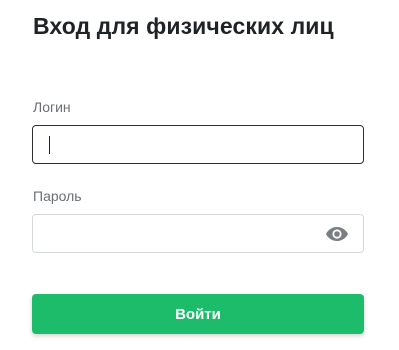 This screenshot has height=350, width=399. Describe the element at coordinates (183, 26) in the screenshot. I see `page-title: Вход для физических лиц` at that location.